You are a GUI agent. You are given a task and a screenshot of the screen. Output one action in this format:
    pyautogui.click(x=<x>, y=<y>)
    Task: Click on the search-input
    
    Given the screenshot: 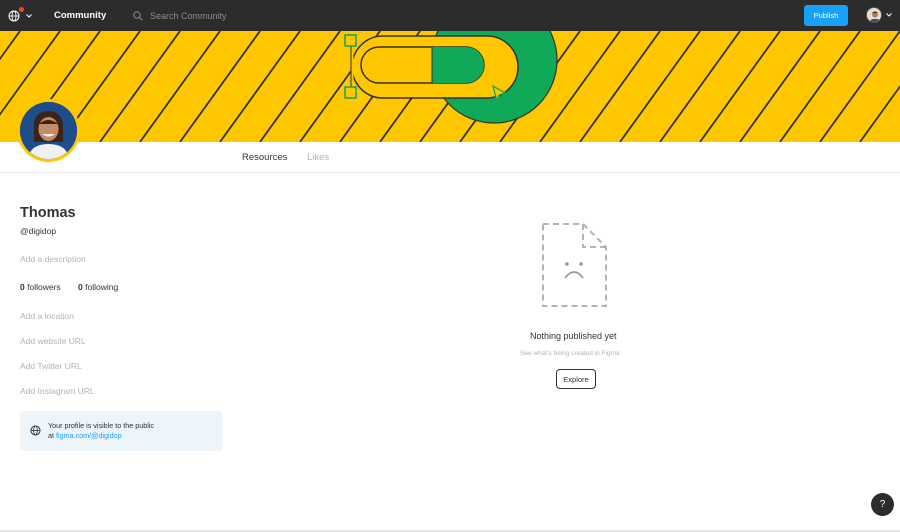 What is the action you would take?
    pyautogui.click(x=280, y=16)
    